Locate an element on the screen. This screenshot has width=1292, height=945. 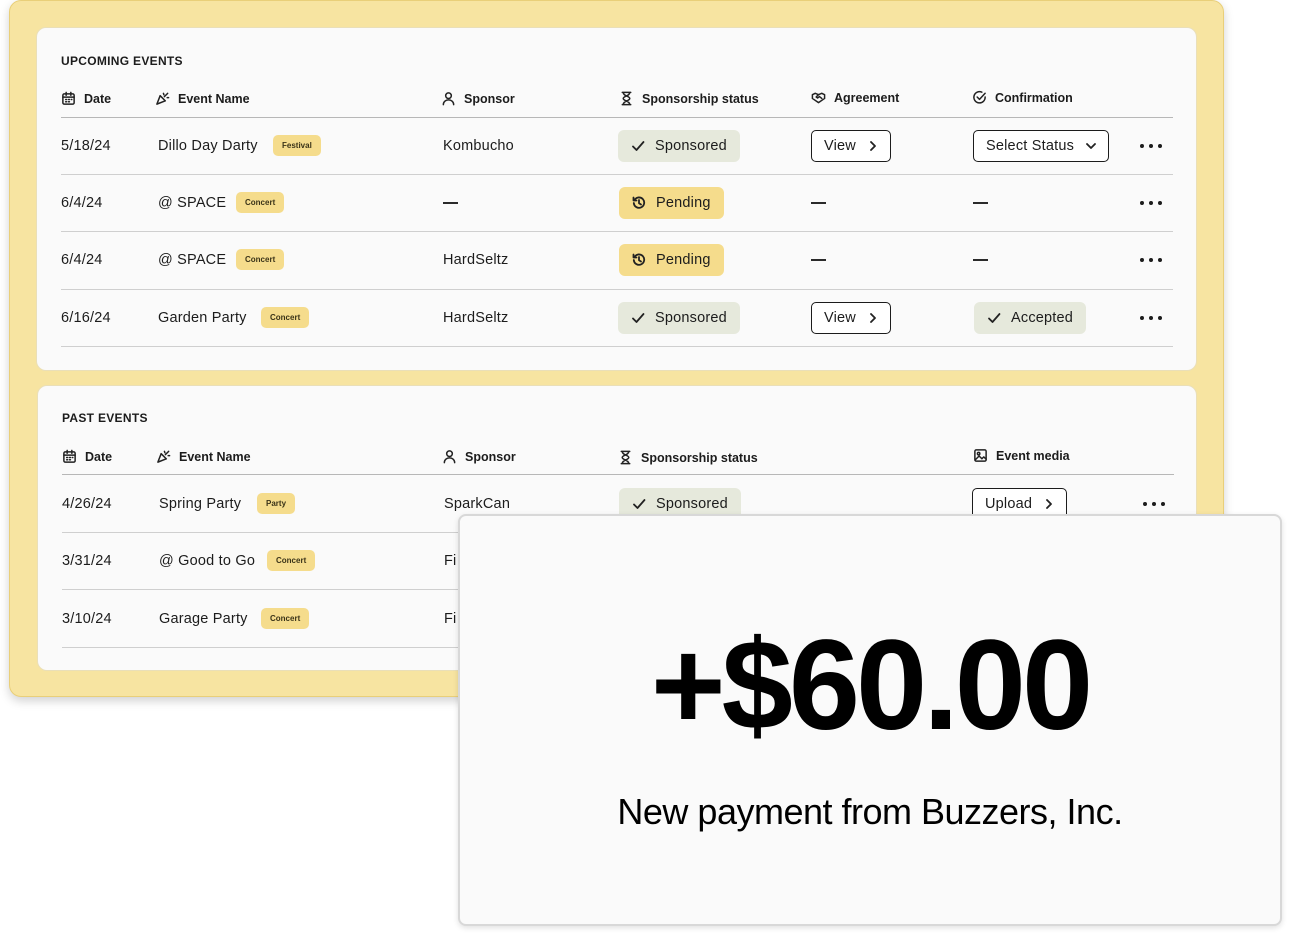
select-value: Select Status is located at coordinates (1030, 146).